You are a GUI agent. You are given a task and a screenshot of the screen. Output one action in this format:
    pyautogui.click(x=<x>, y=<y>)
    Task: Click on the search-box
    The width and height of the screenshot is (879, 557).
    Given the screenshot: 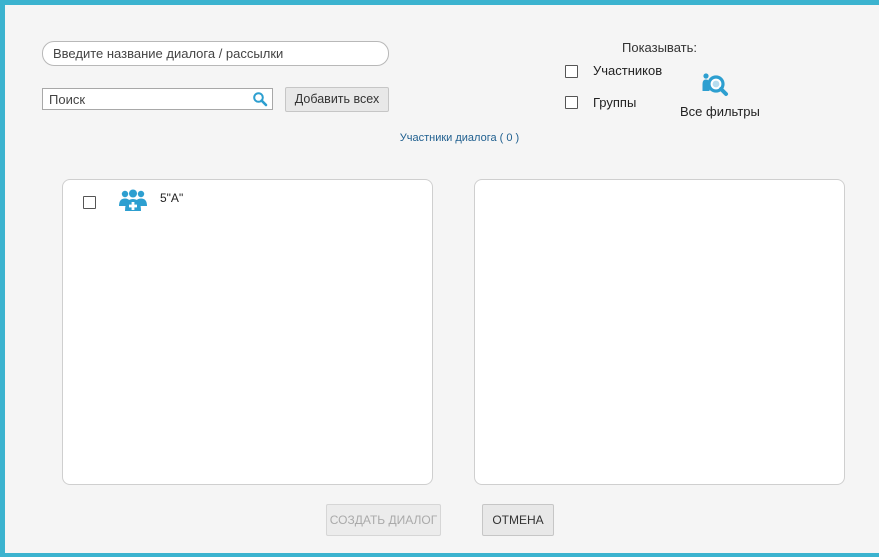 What is the action you would take?
    pyautogui.click(x=157, y=99)
    